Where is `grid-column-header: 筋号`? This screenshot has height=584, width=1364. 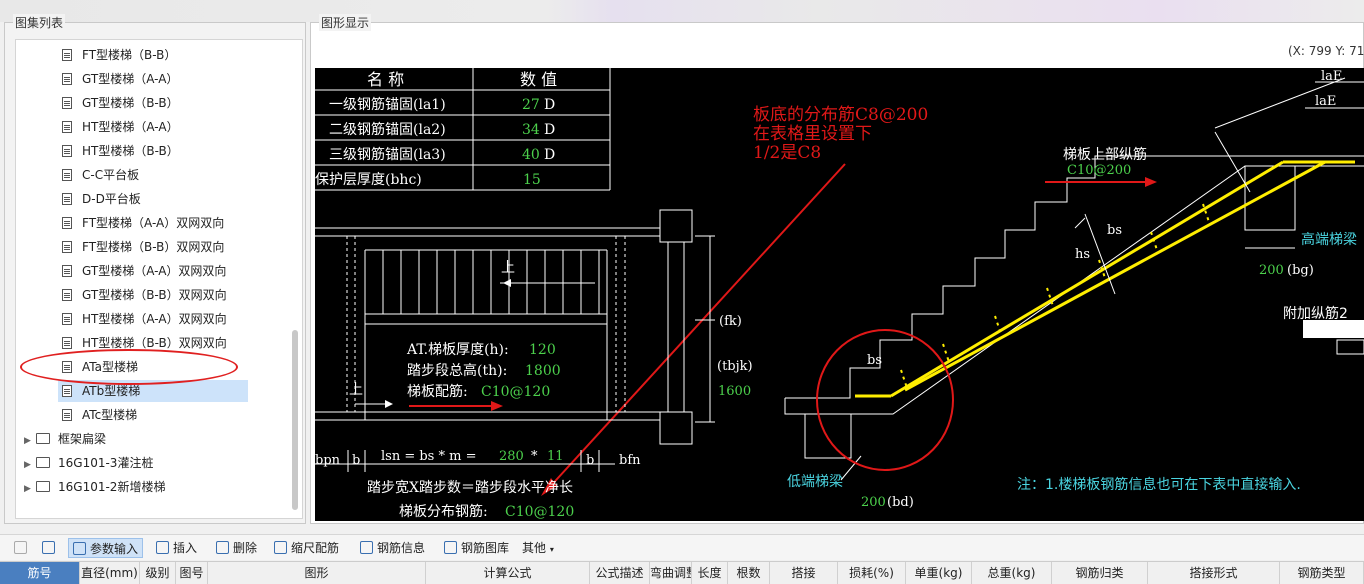 grid-column-header: 筋号 is located at coordinates (40, 573).